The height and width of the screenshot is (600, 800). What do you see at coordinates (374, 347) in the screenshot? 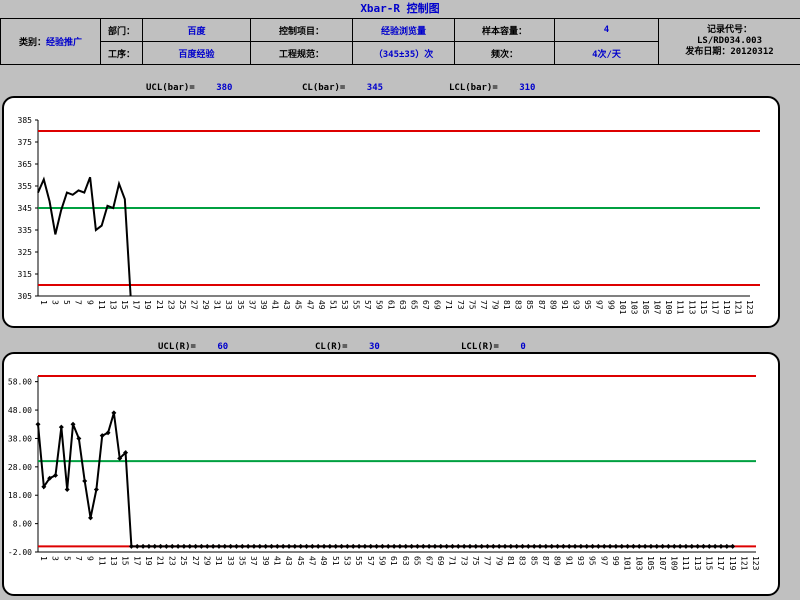
I see `r-cl-value: 30` at bounding box center [374, 347].